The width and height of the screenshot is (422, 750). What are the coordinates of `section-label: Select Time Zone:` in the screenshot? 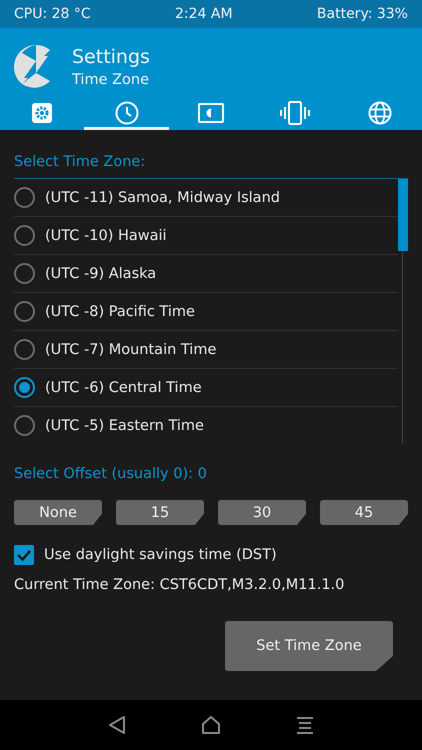 It's located at (80, 162).